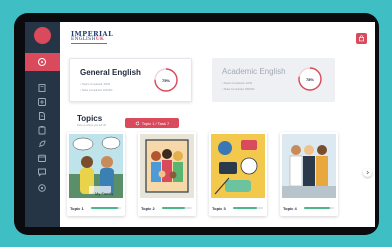 Image resolution: width=392 pixels, height=247 pixels. Describe the element at coordinates (42, 130) in the screenshot. I see `clipboard-icon` at that location.